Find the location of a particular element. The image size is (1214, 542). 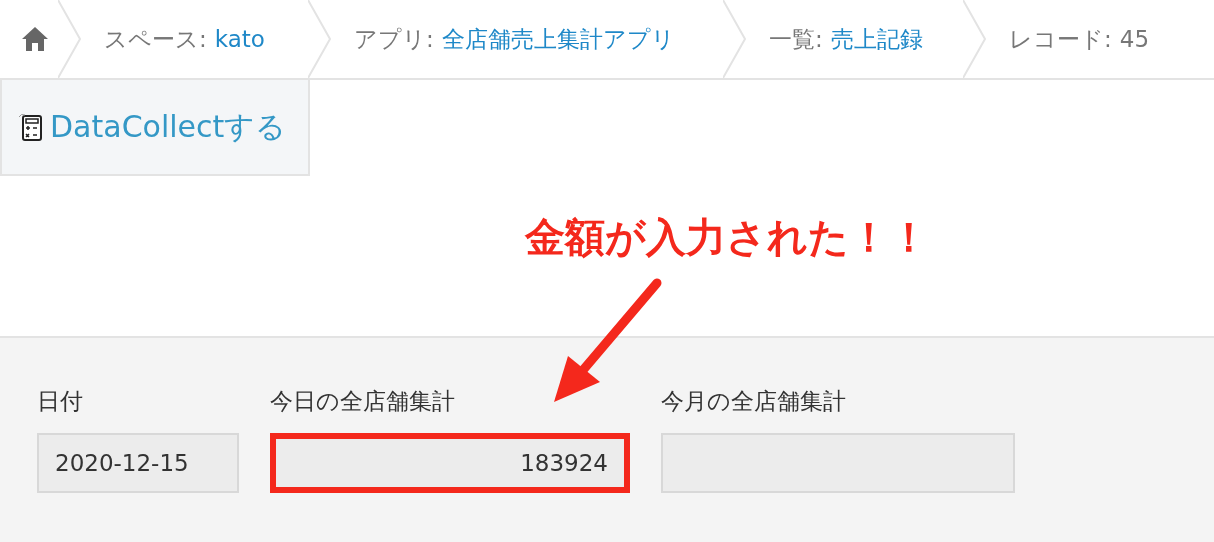

input-field: 2020-12-15 is located at coordinates (138, 463).